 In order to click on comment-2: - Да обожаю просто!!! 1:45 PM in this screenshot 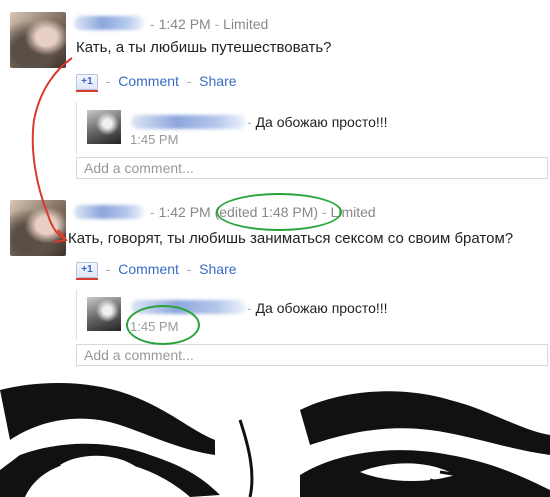, I will do `click(311, 315)`.